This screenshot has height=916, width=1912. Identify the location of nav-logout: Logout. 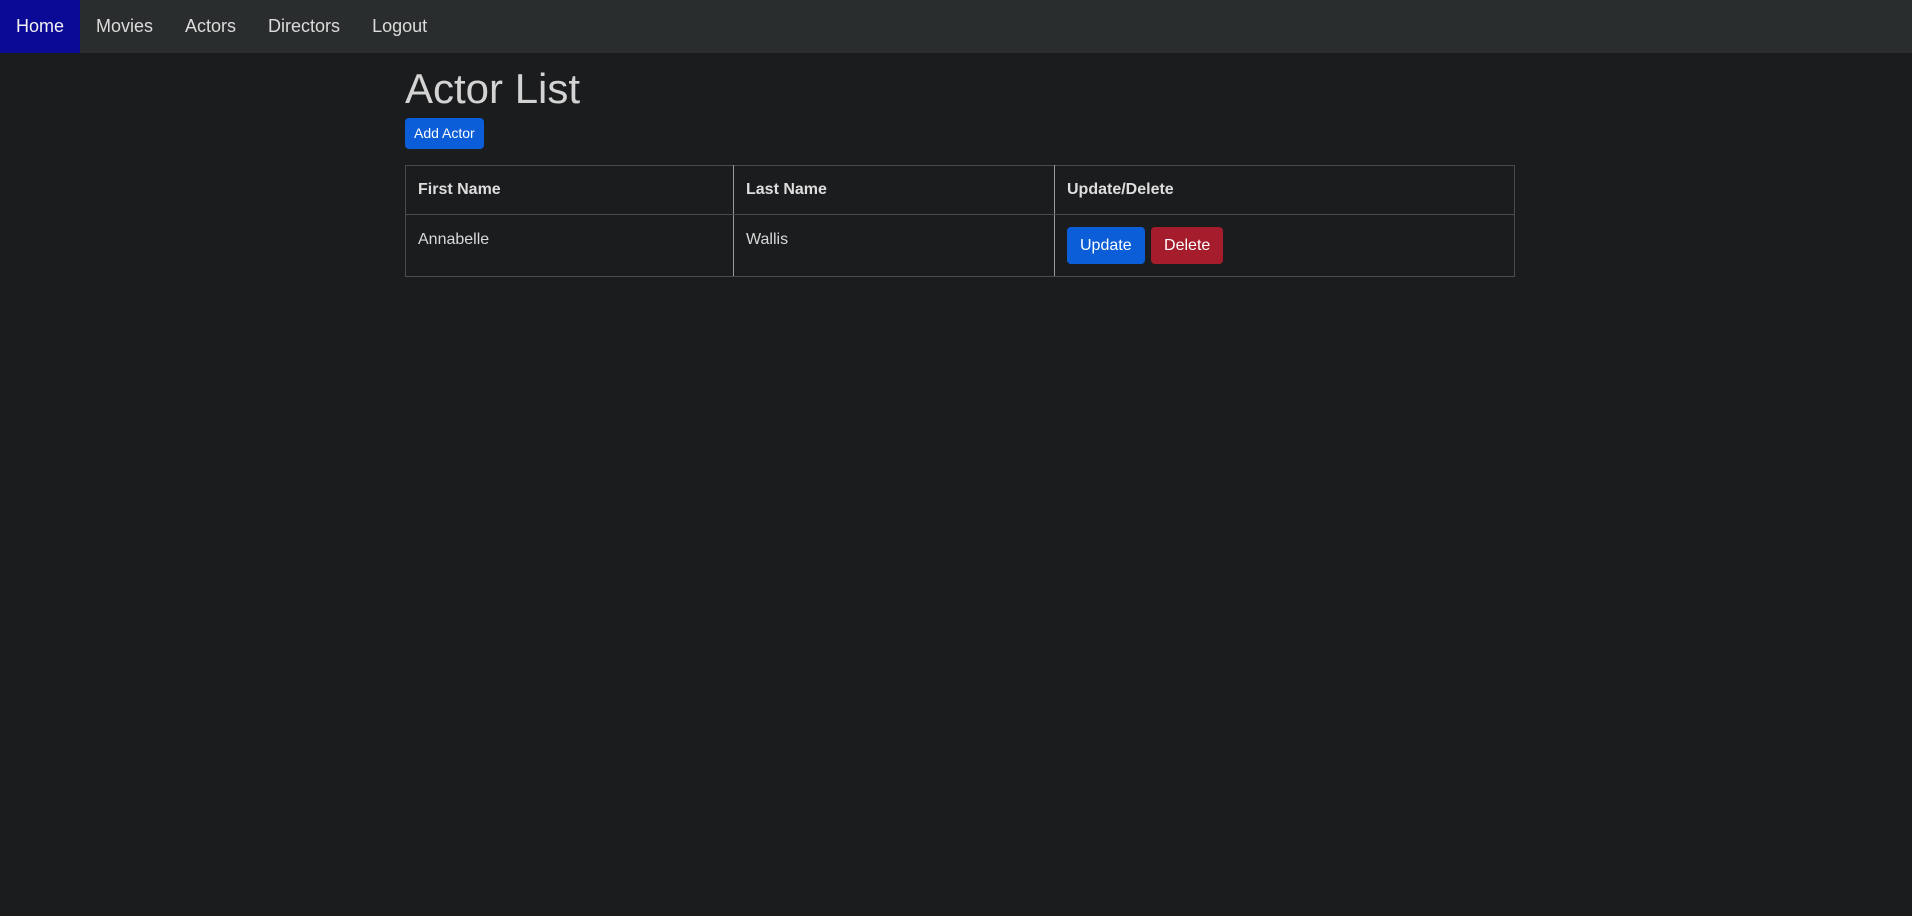
(399, 26).